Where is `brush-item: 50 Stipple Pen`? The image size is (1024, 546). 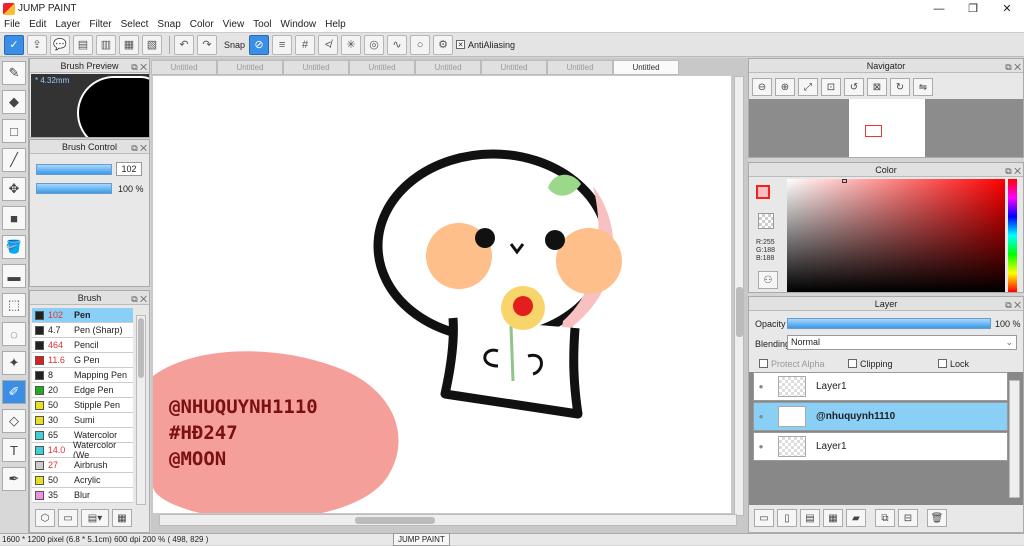
brush-item: 50 Stipple Pen is located at coordinates (82, 405).